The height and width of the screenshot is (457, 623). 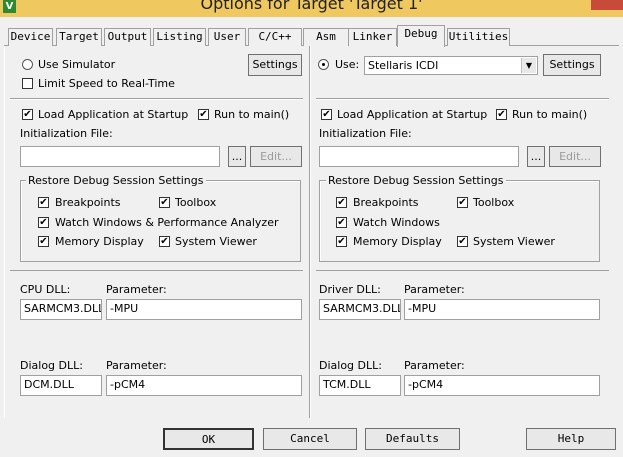 What do you see at coordinates (99, 241) in the screenshot?
I see `memory-display-label-left: Memory Display` at bounding box center [99, 241].